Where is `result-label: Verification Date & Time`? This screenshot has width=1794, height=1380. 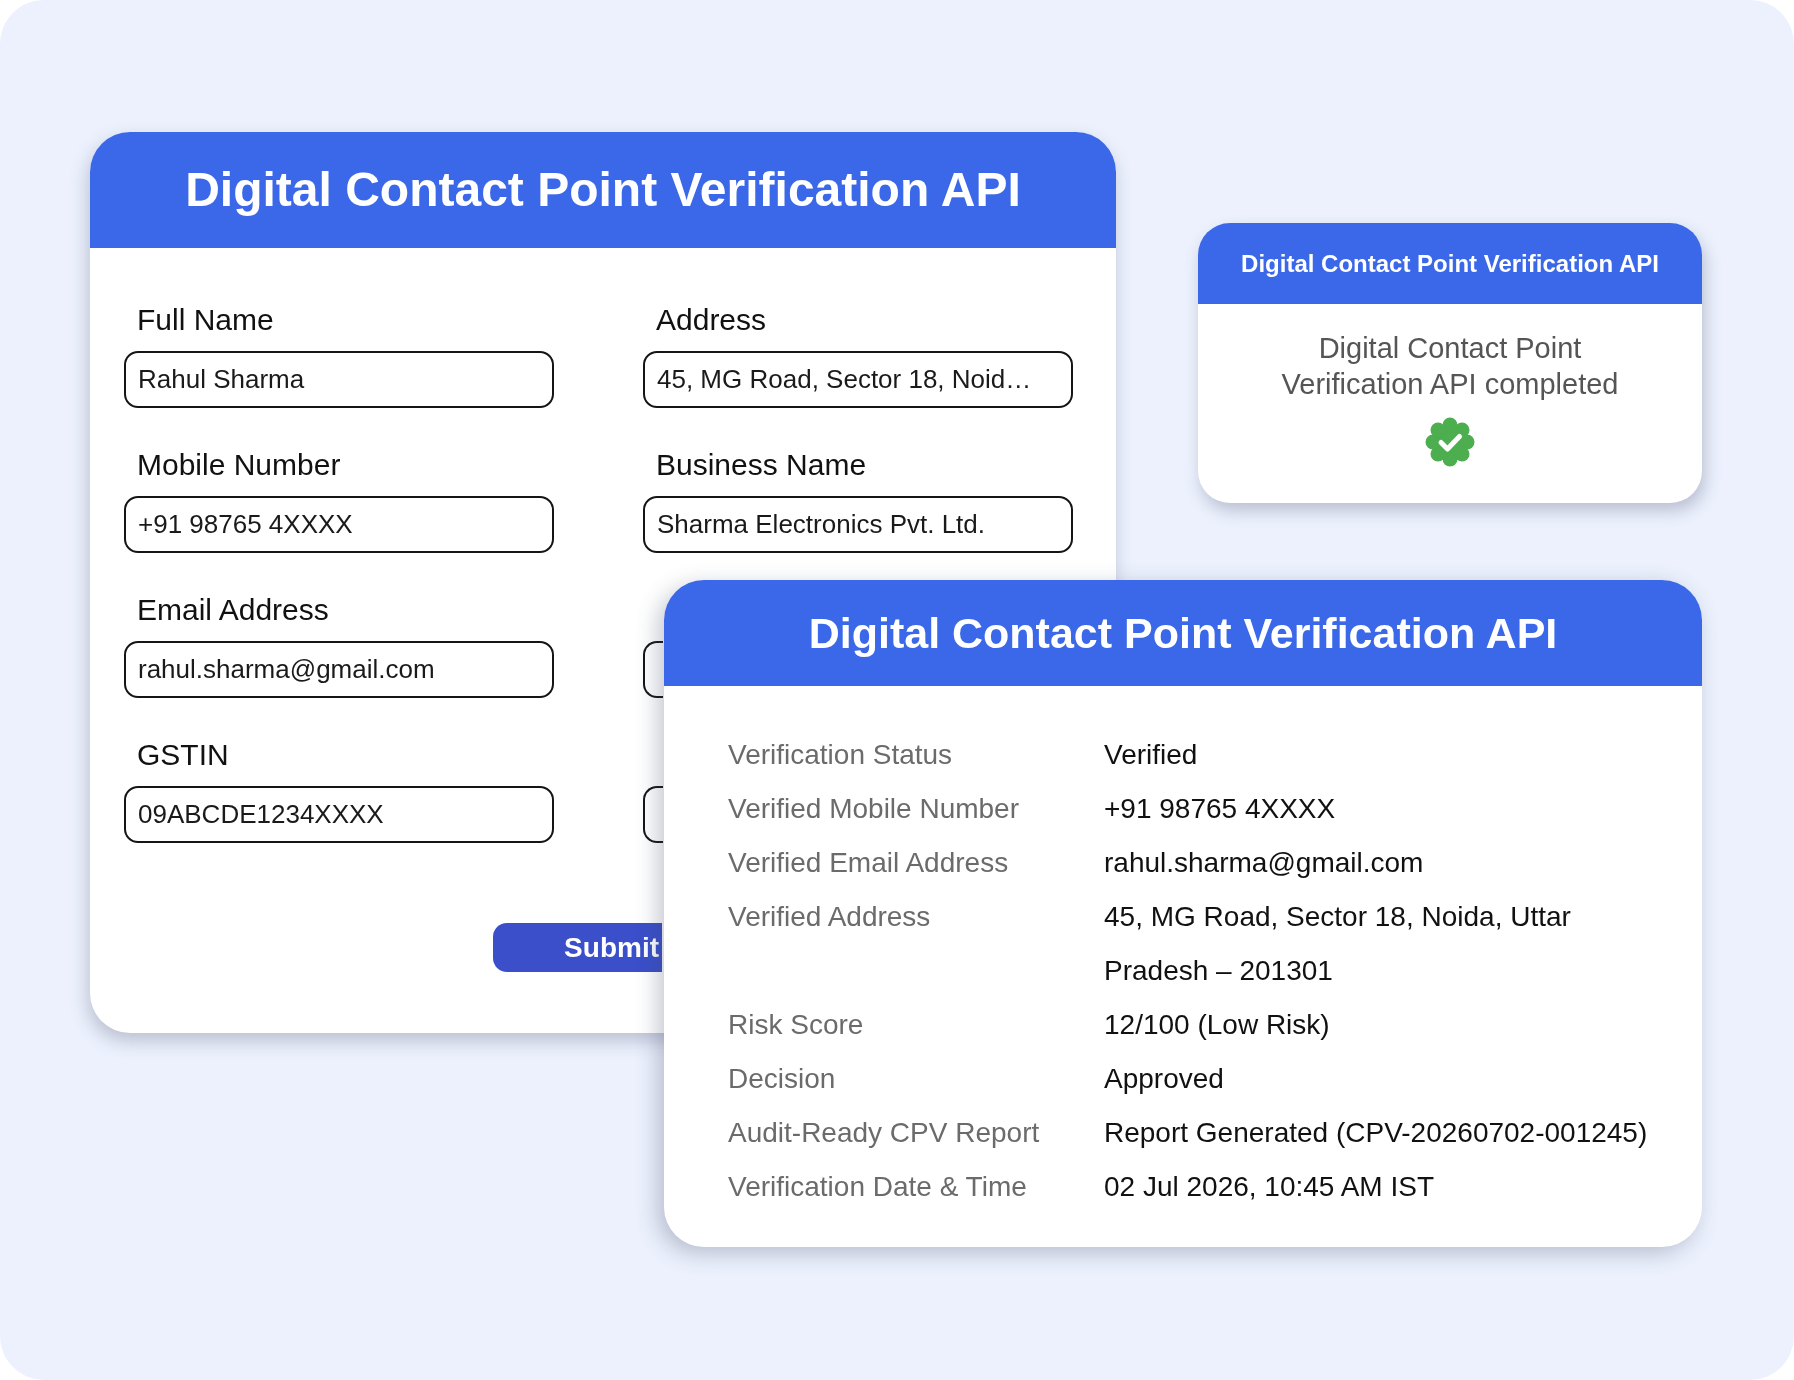 result-label: Verification Date & Time is located at coordinates (878, 1187).